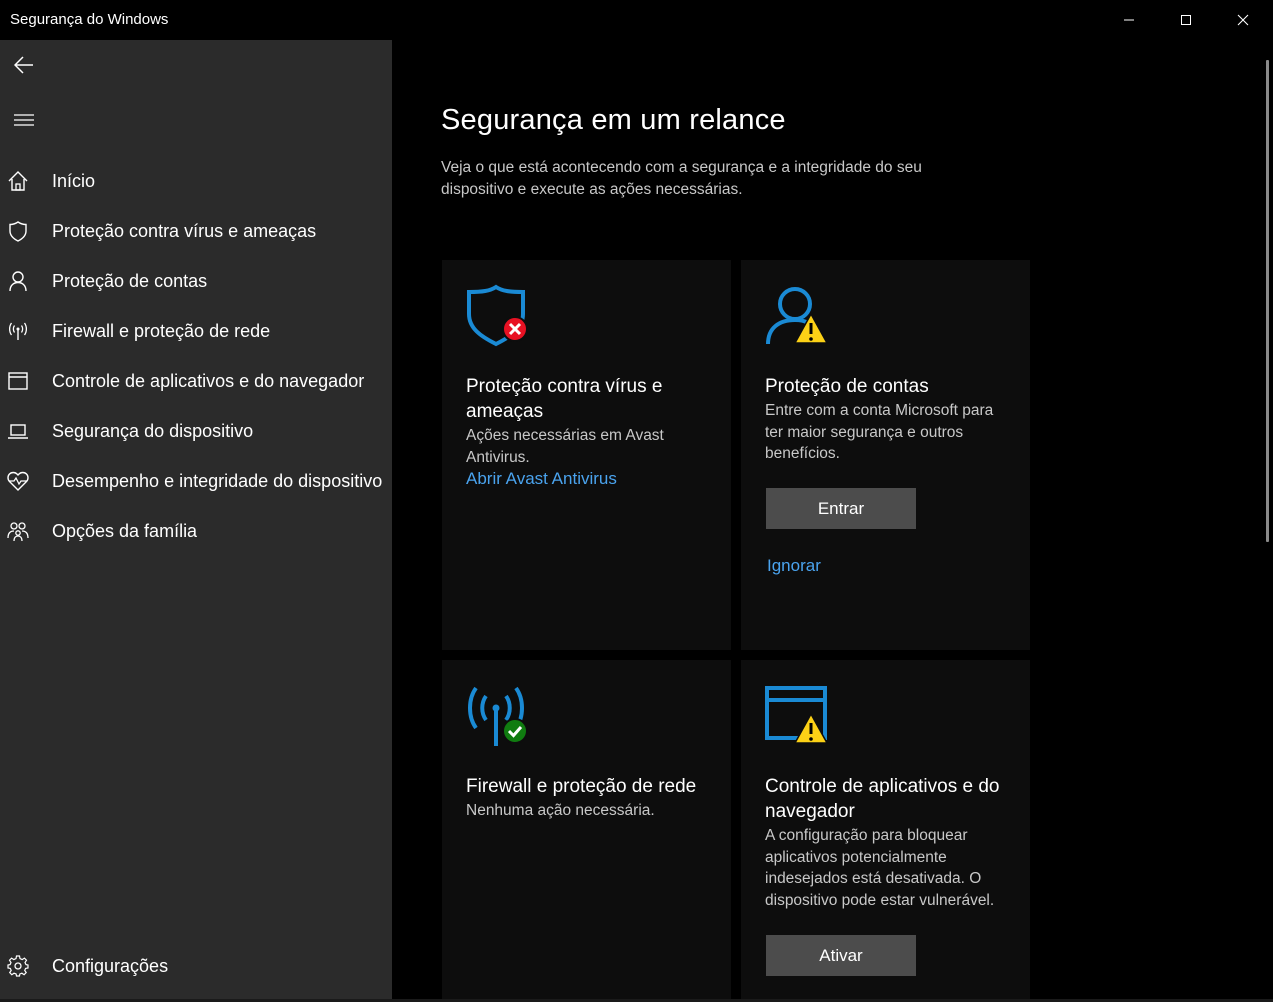  I want to click on sidebar-item-label: Opções da família, so click(125, 530).